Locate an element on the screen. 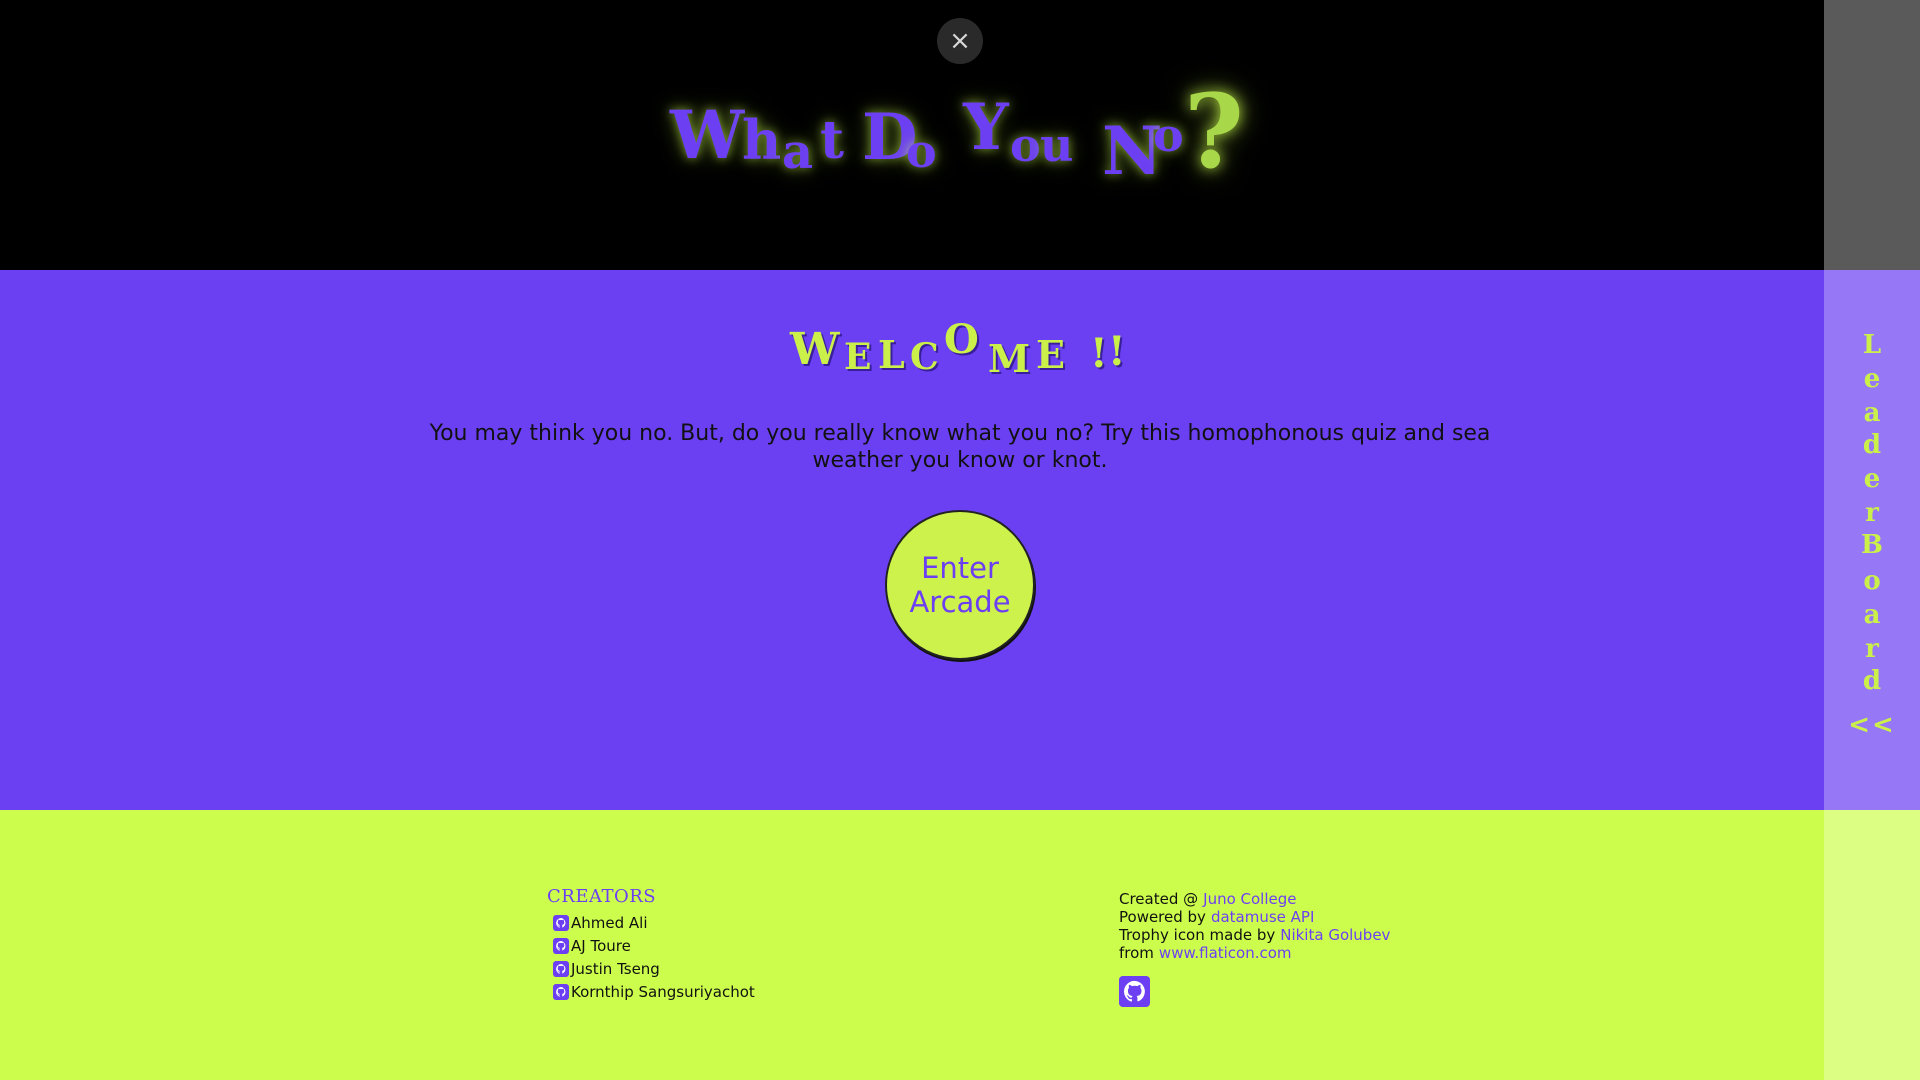  sidebar-bottom is located at coordinates (1872, 945).